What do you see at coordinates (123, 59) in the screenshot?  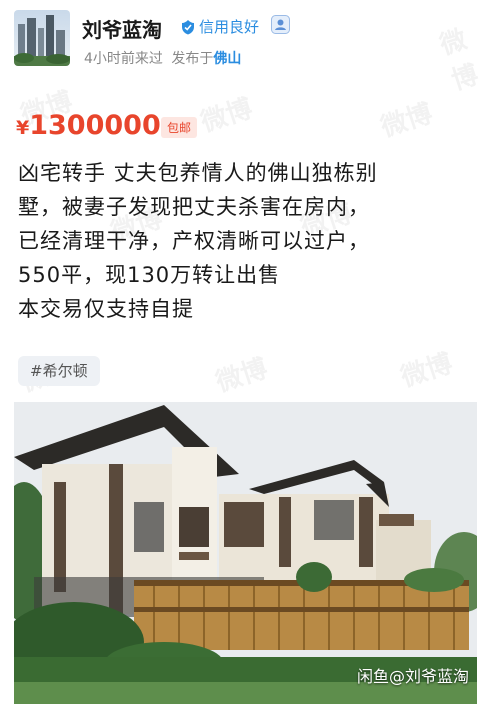 I see `last-seen: 4小时前来过` at bounding box center [123, 59].